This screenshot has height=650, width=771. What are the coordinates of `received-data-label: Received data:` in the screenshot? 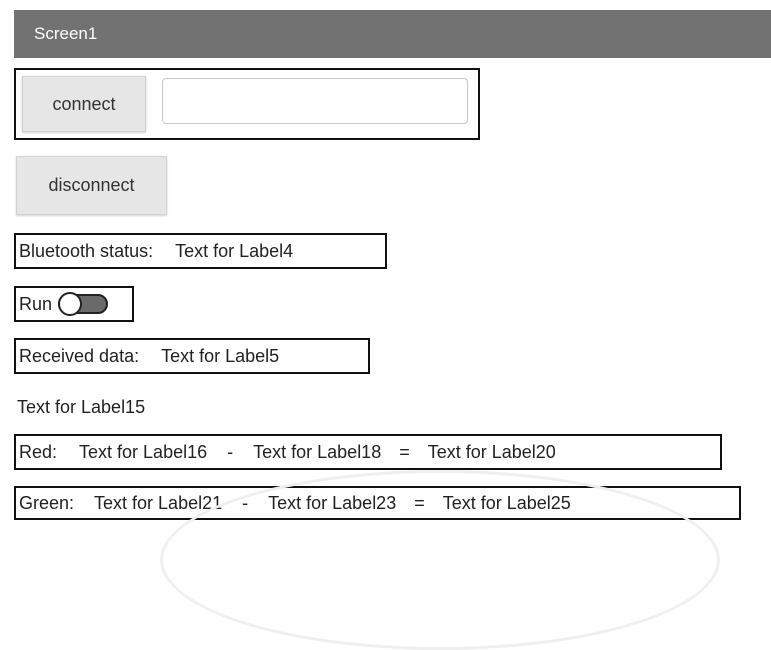 It's located at (79, 355).